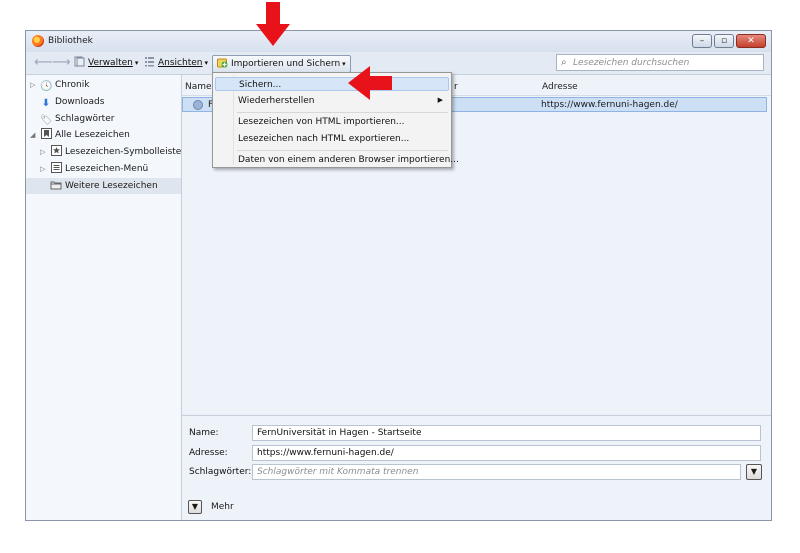 This screenshot has height=553, width=800. I want to click on sidebar-item-label: Lesezeichen-Symbolleiste, so click(123, 152).